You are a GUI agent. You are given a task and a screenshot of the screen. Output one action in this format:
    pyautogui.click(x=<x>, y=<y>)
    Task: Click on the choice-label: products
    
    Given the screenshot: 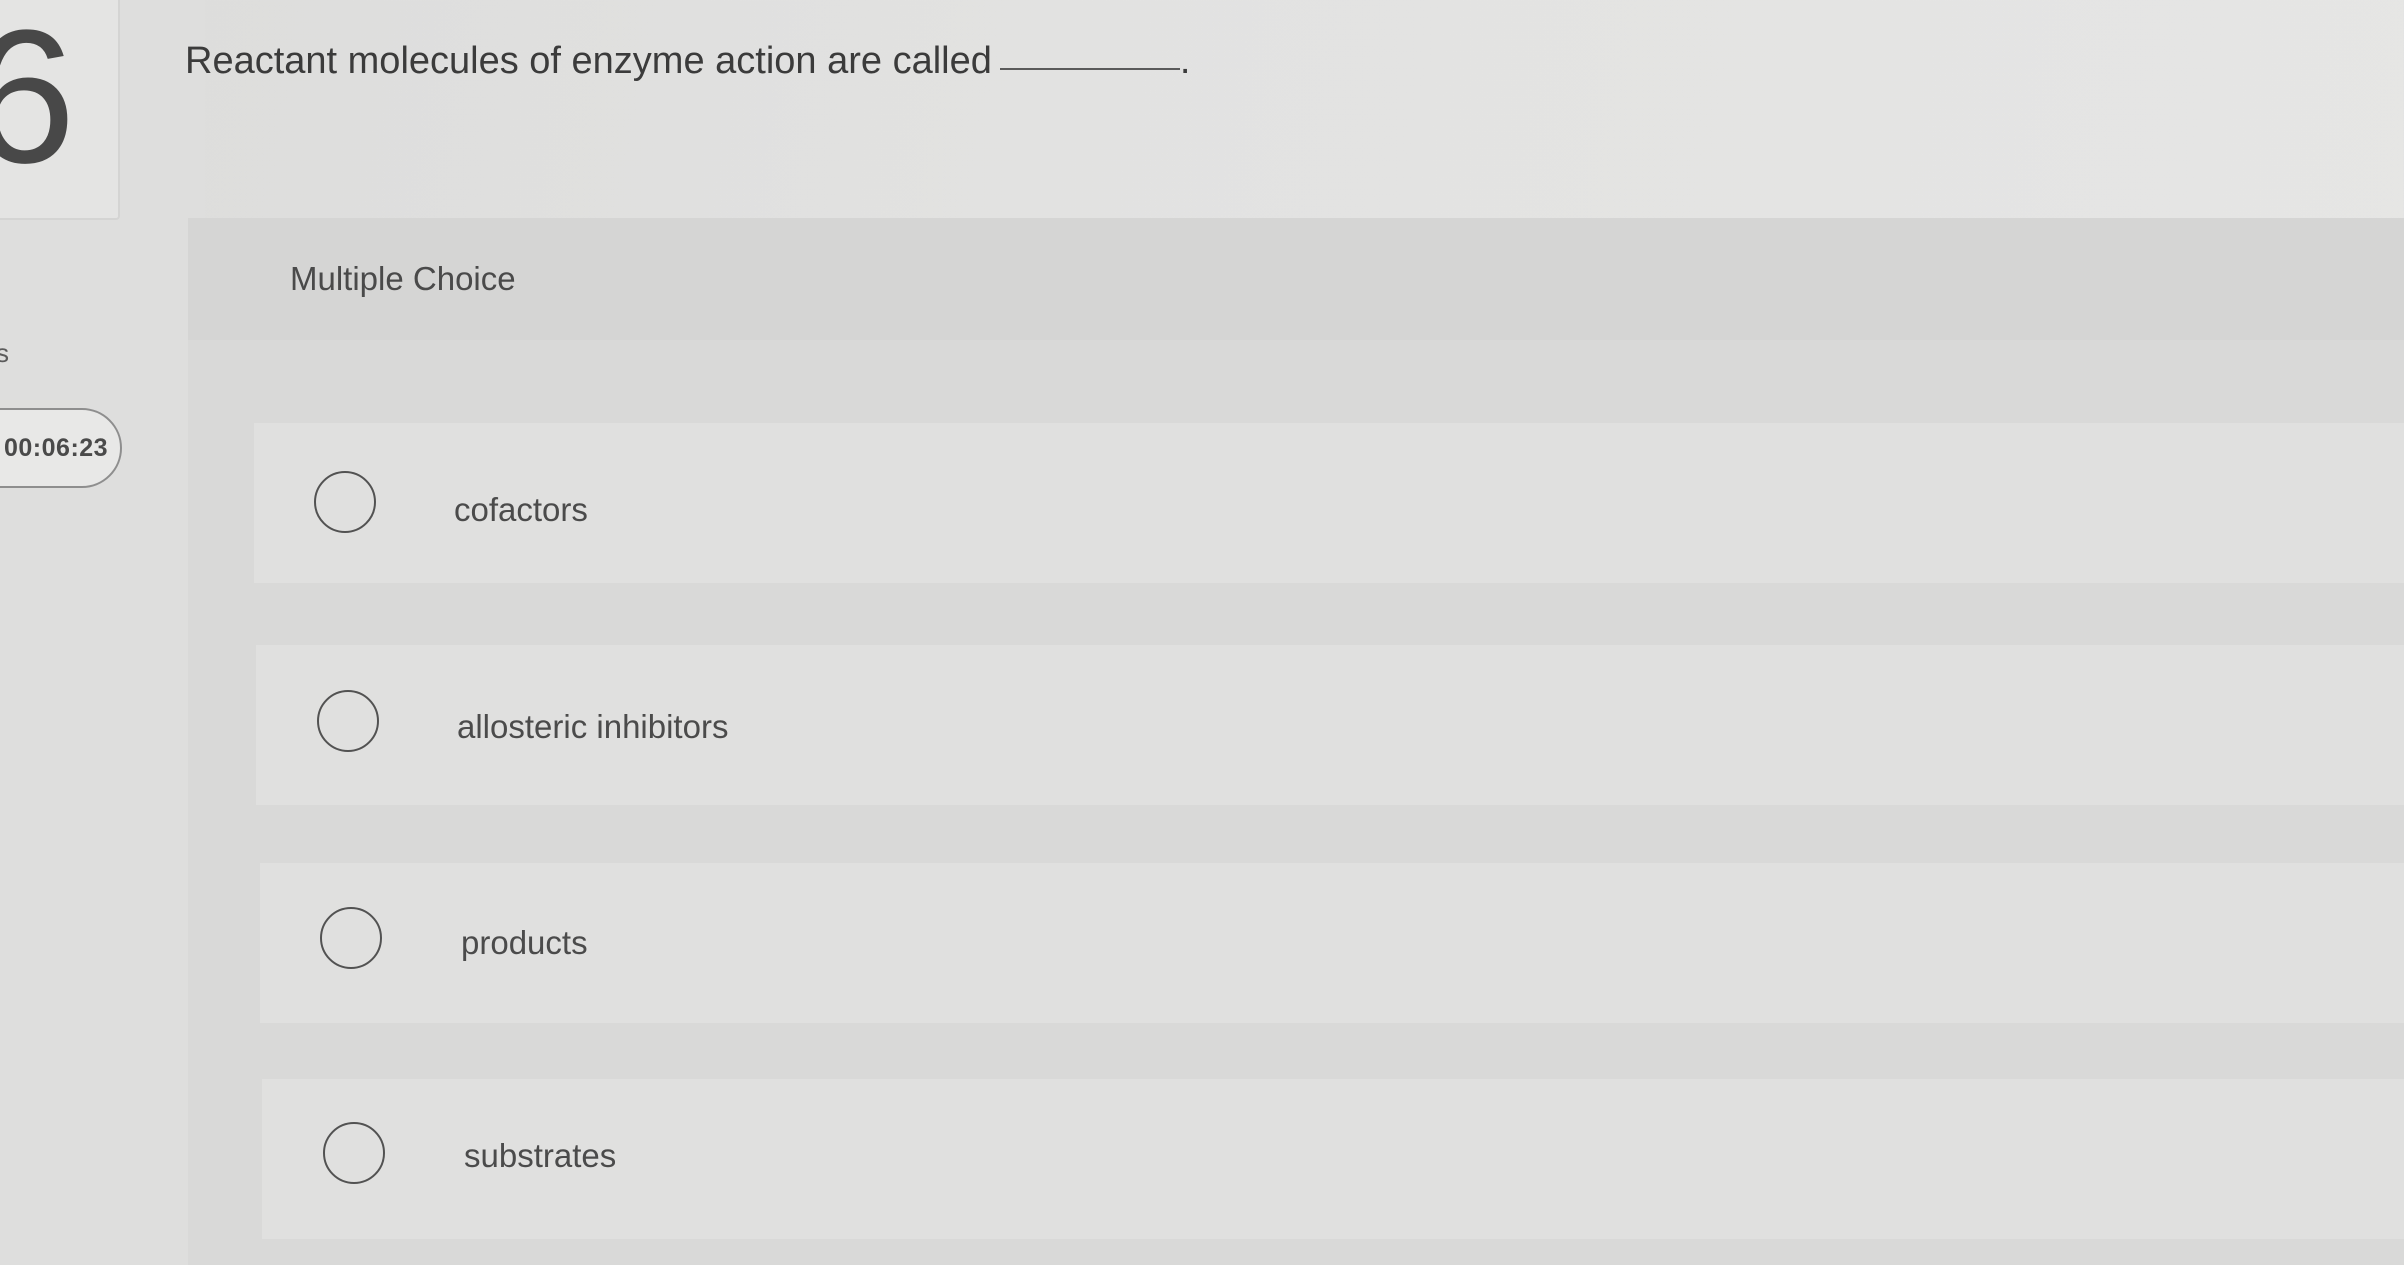 What is the action you would take?
    pyautogui.click(x=524, y=942)
    